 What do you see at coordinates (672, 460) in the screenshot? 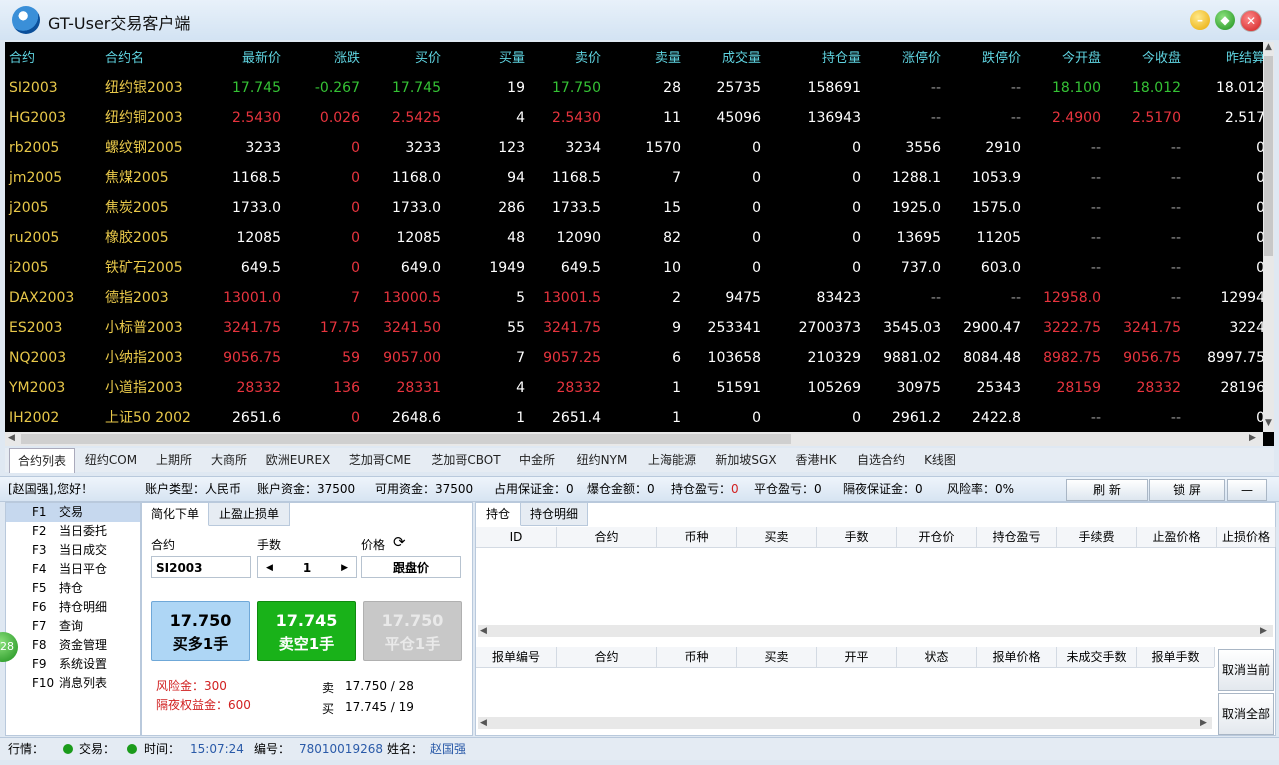
I see `exchange-tab: 上海能源` at bounding box center [672, 460].